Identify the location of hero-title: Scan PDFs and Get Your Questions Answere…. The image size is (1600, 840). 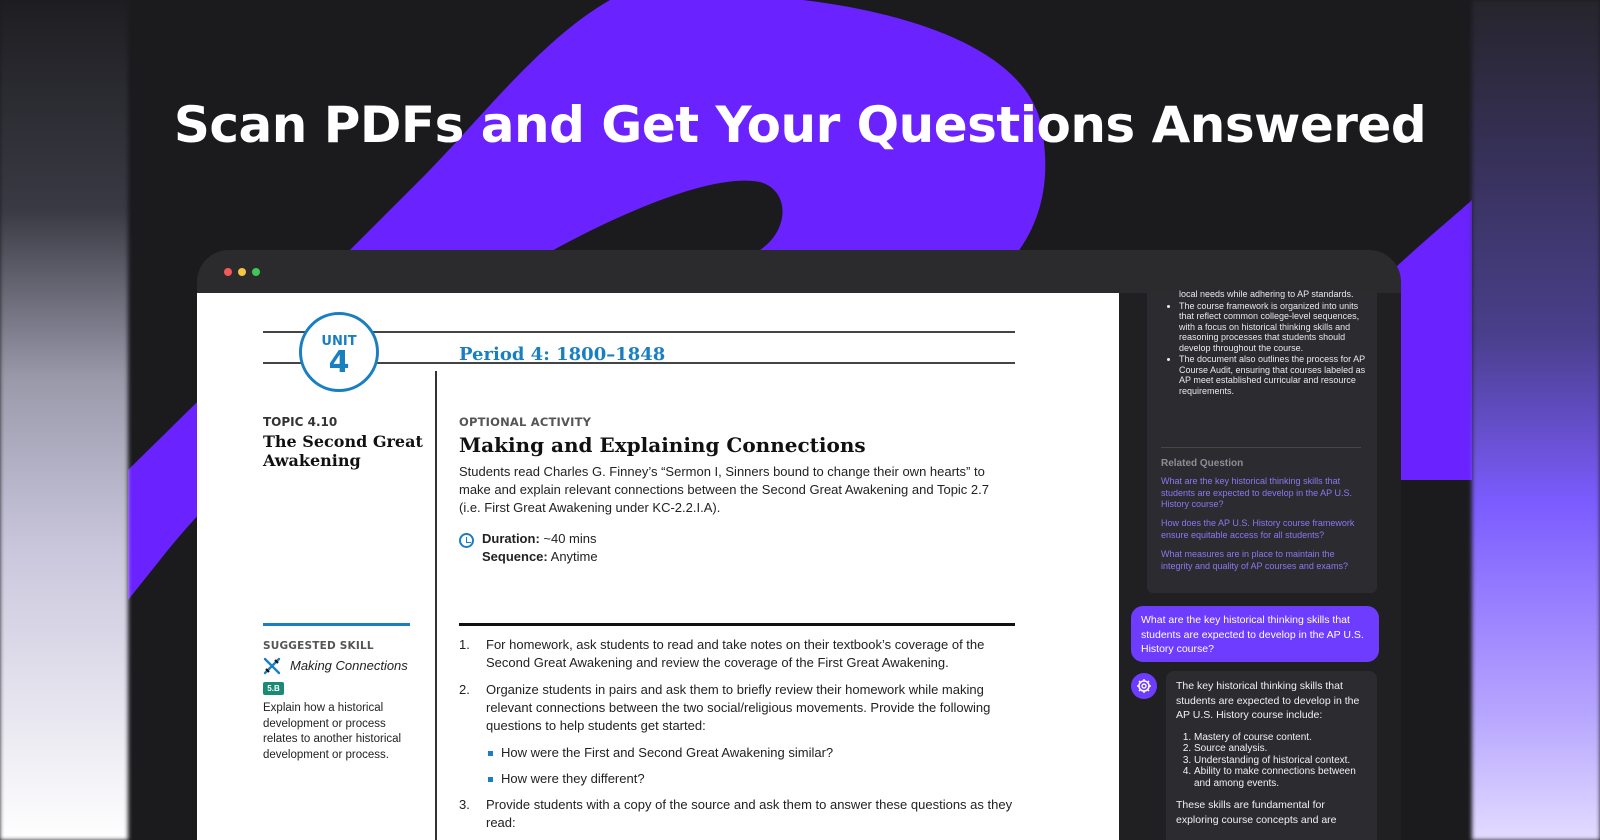
(800, 125).